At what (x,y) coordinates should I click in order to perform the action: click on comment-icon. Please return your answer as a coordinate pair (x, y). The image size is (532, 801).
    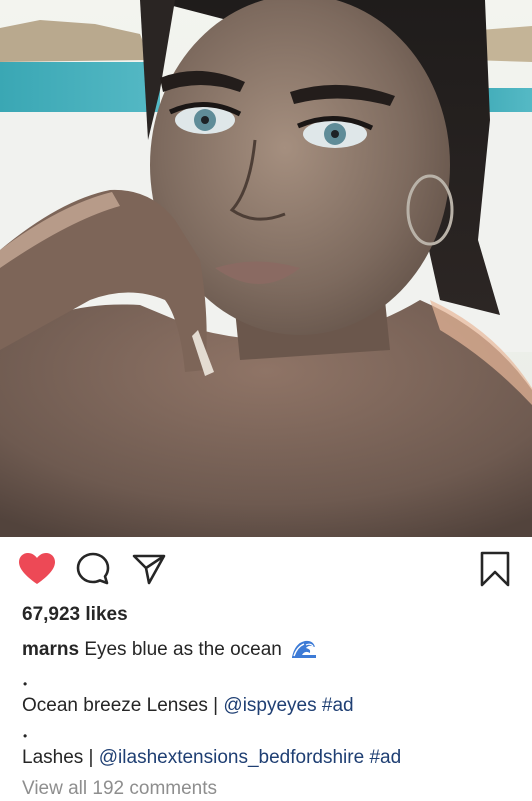
    Looking at the image, I should click on (93, 568).